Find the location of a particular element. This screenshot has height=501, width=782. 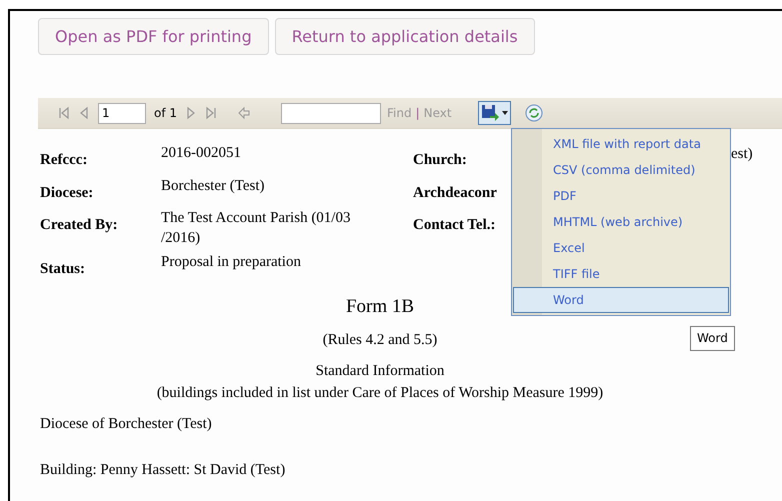

field-label: Created By: is located at coordinates (79, 225).